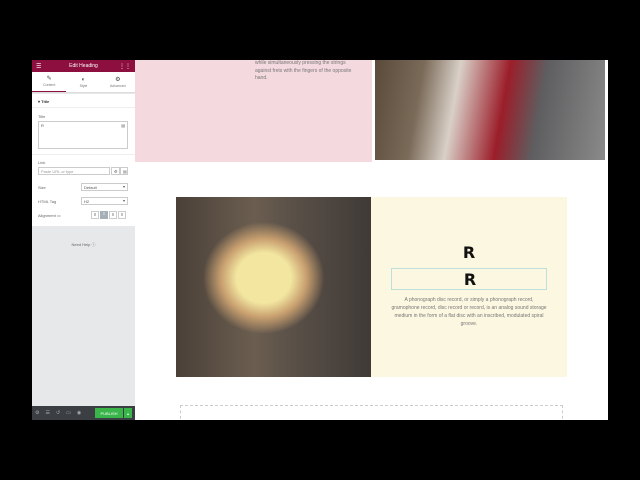 The height and width of the screenshot is (480, 640). I want to click on tab-label: Content, so click(49, 85).